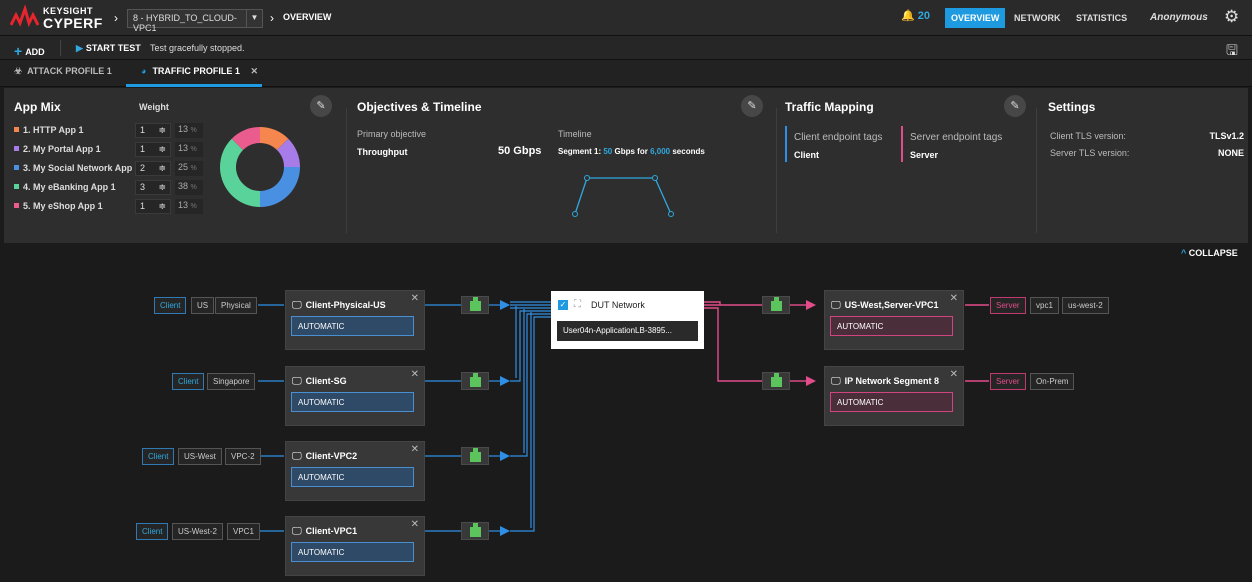  What do you see at coordinates (331, 531) in the screenshot?
I see `segment-name: Client-VPC1` at bounding box center [331, 531].